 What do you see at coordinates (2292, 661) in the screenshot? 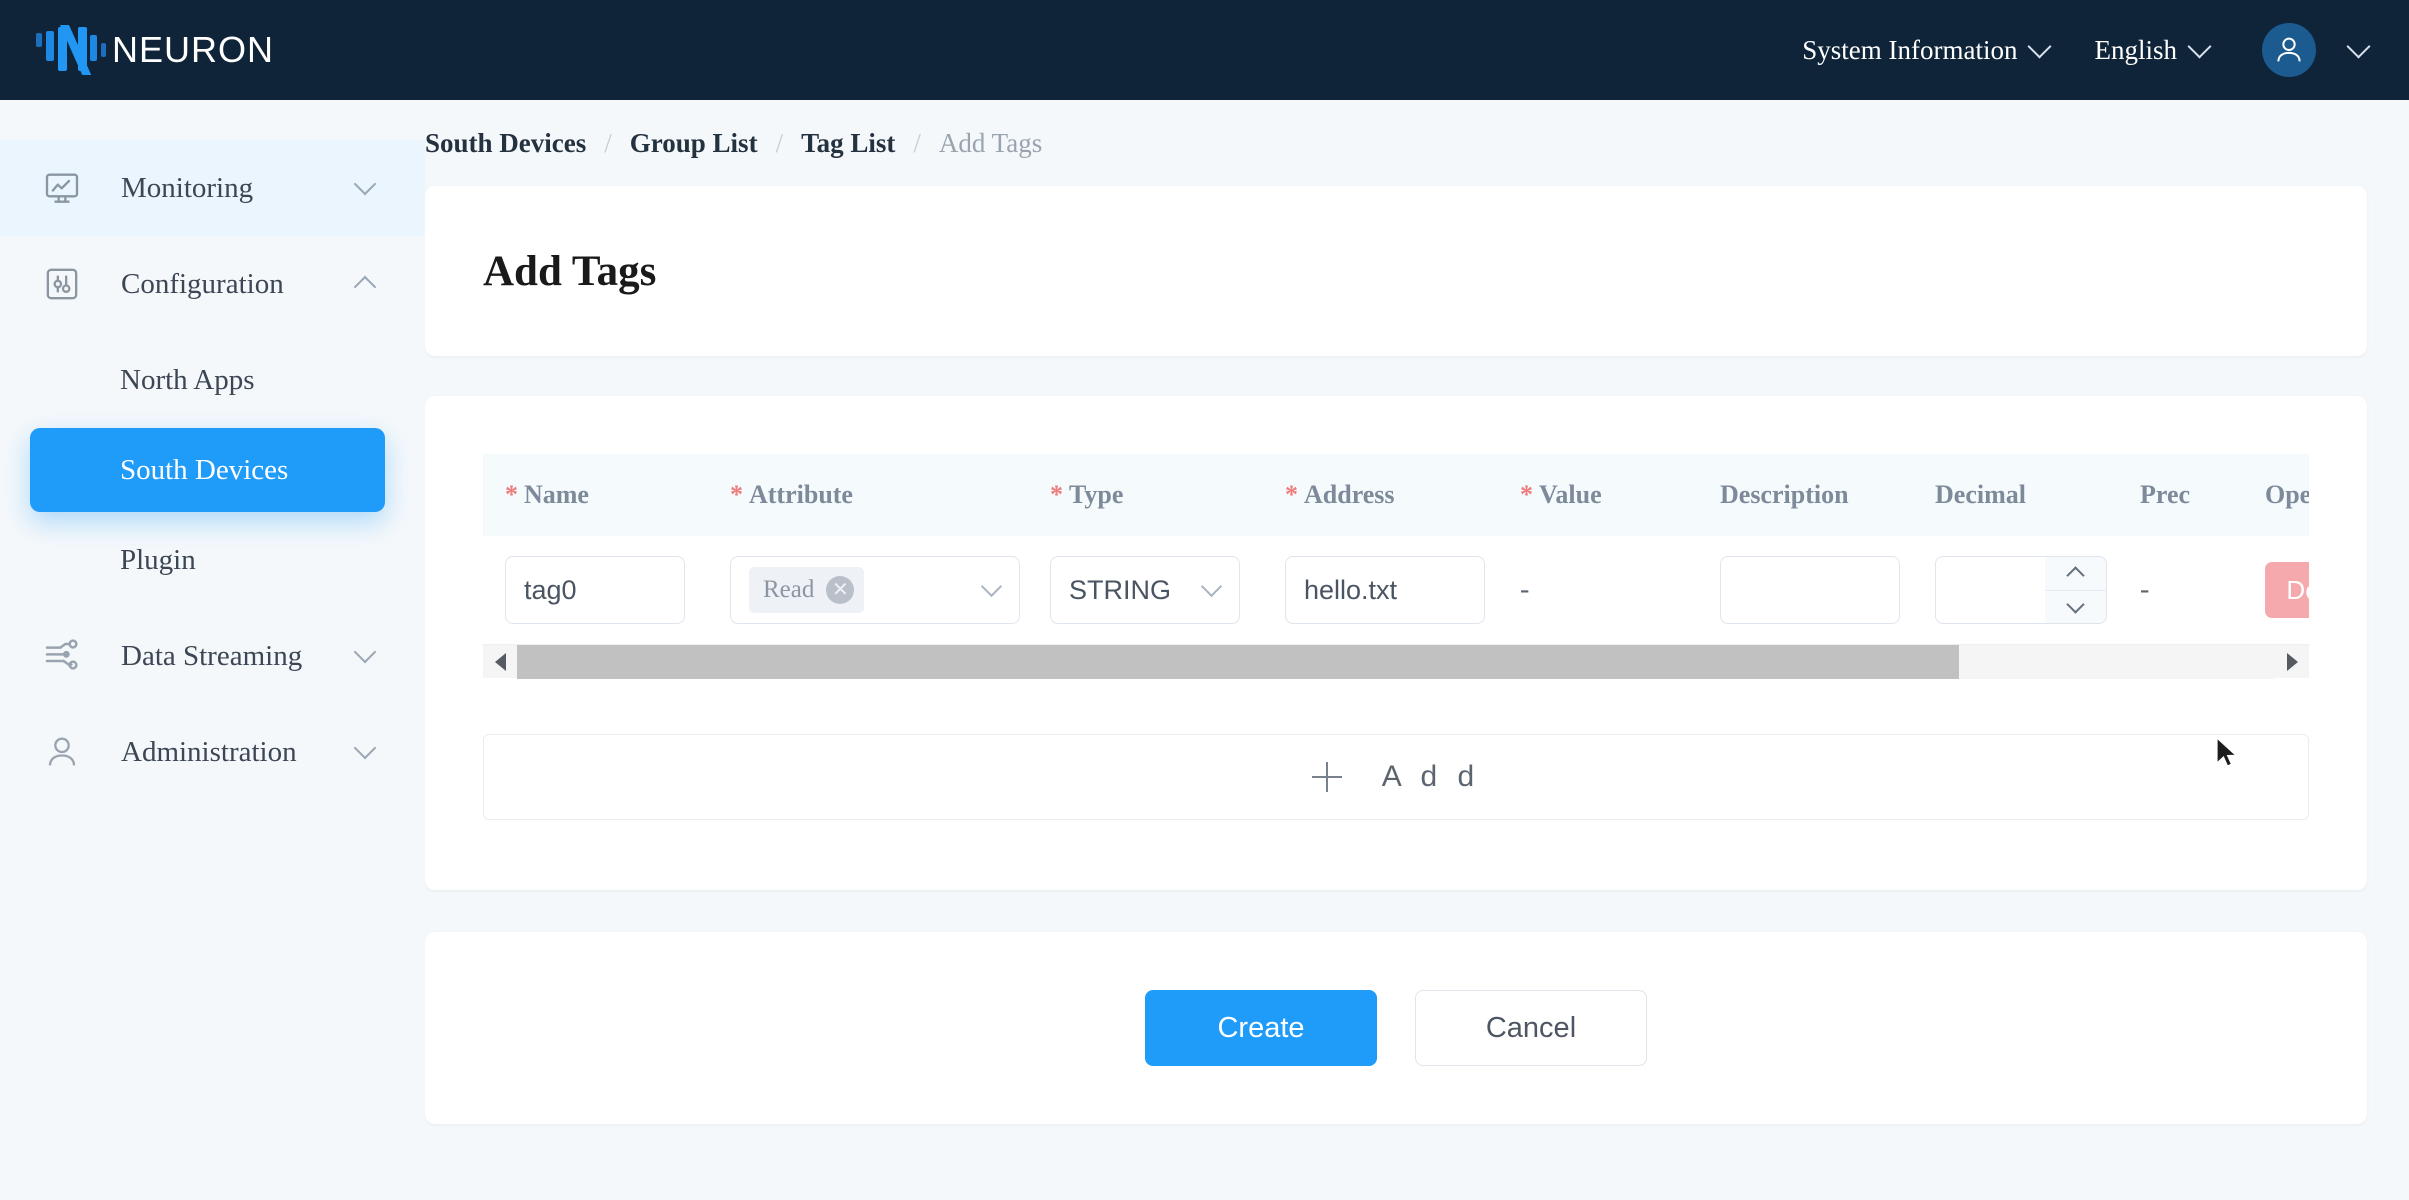
I see `scroll-right-arrow-icon` at bounding box center [2292, 661].